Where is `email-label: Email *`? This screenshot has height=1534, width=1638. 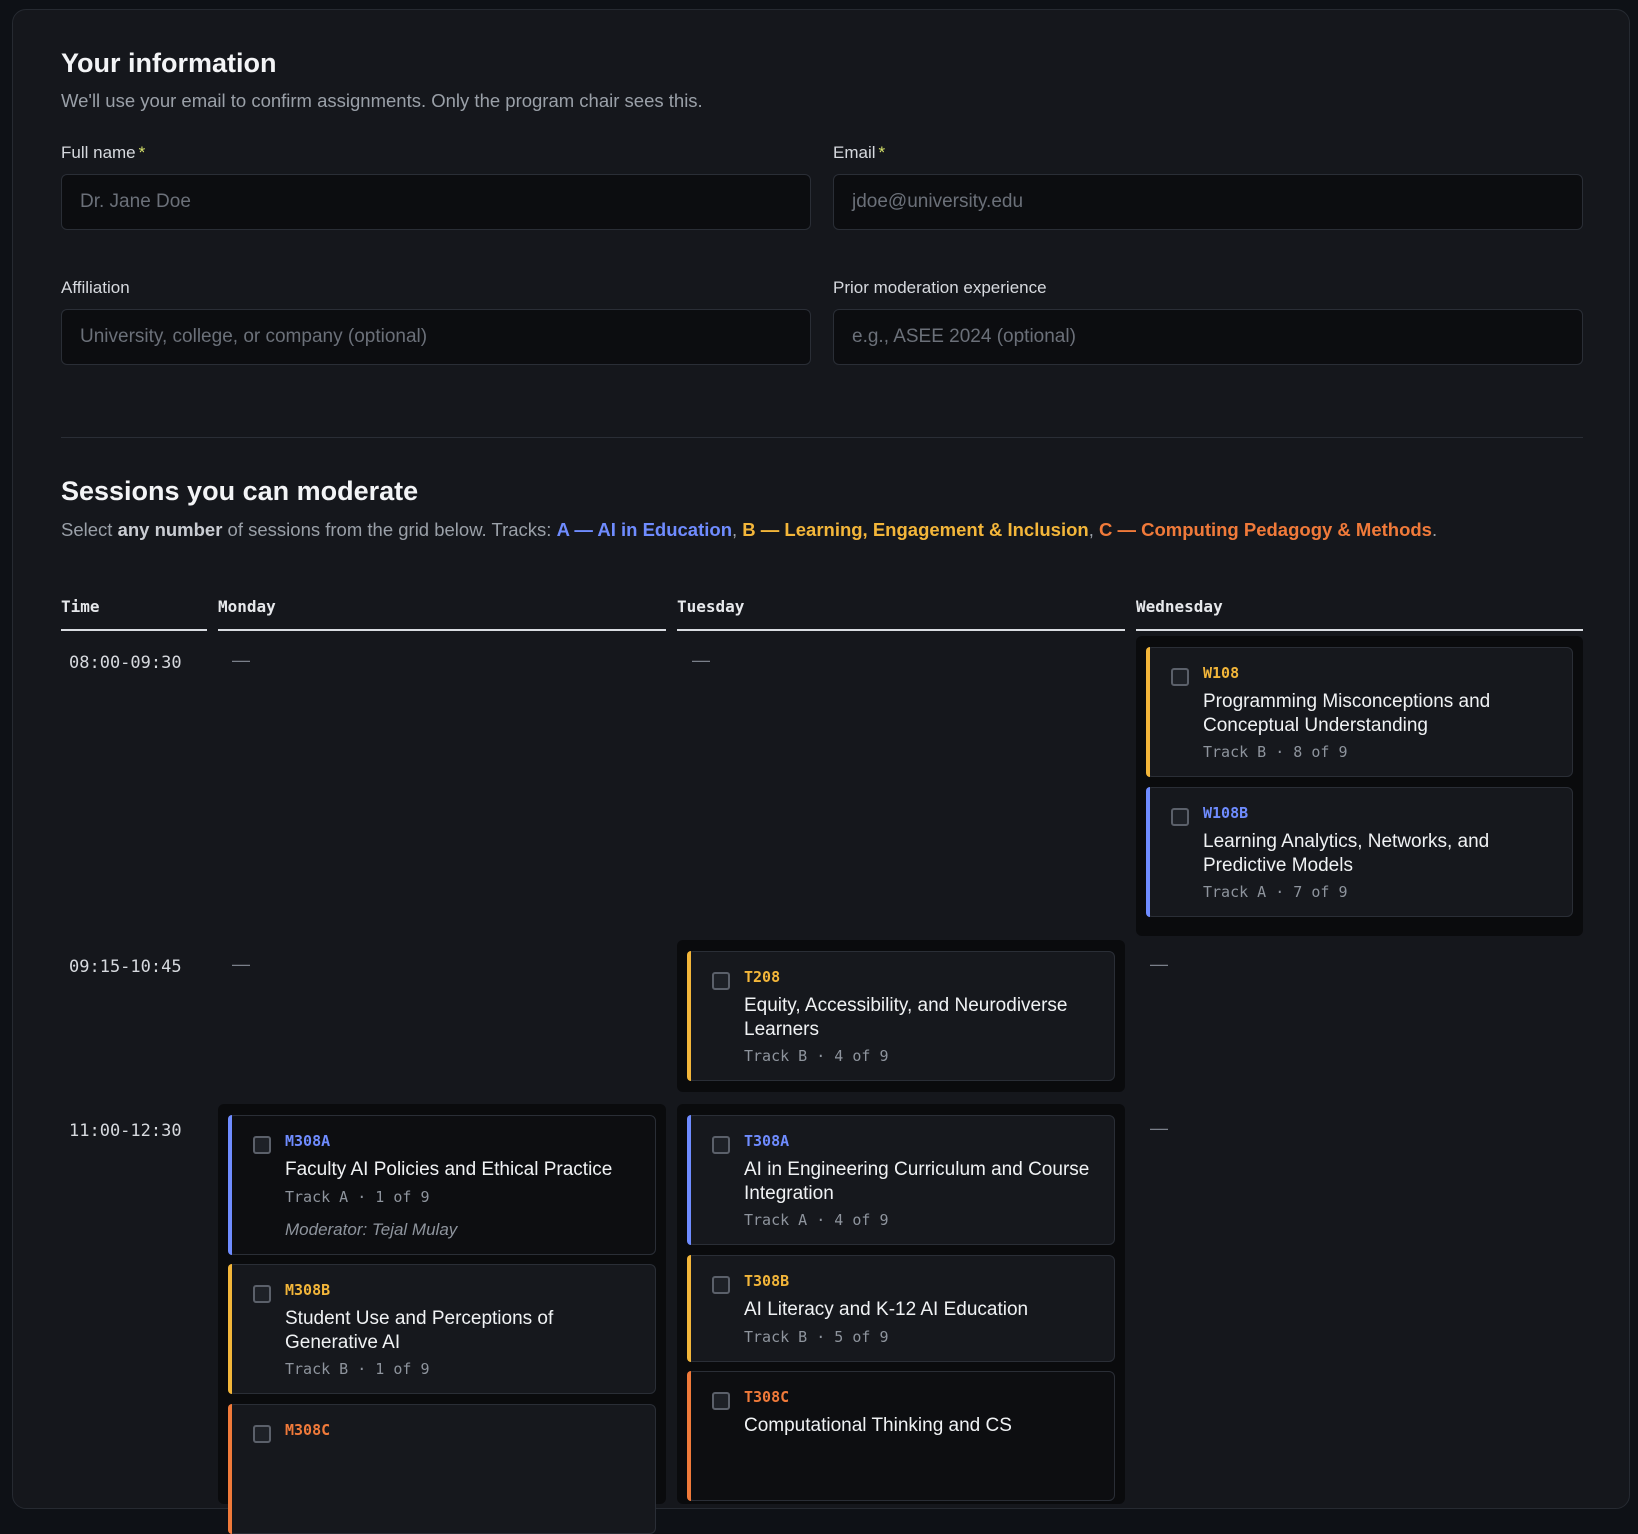 email-label: Email * is located at coordinates (859, 152).